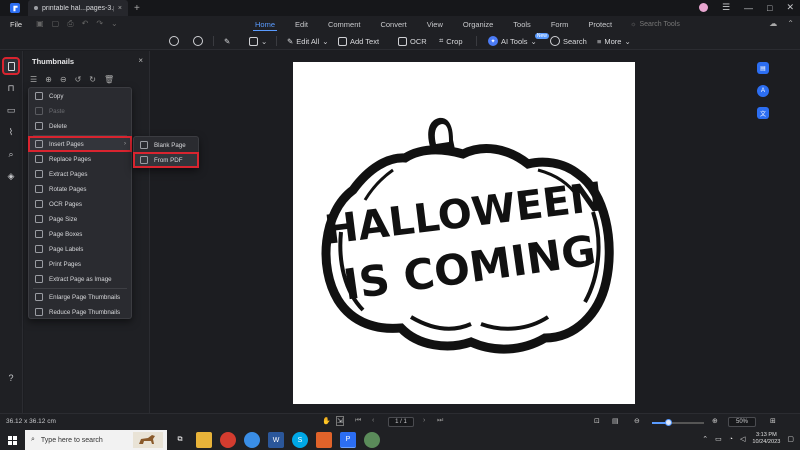 The width and height of the screenshot is (800, 450). I want to click on menu-item-delete: Delete, so click(80, 126).